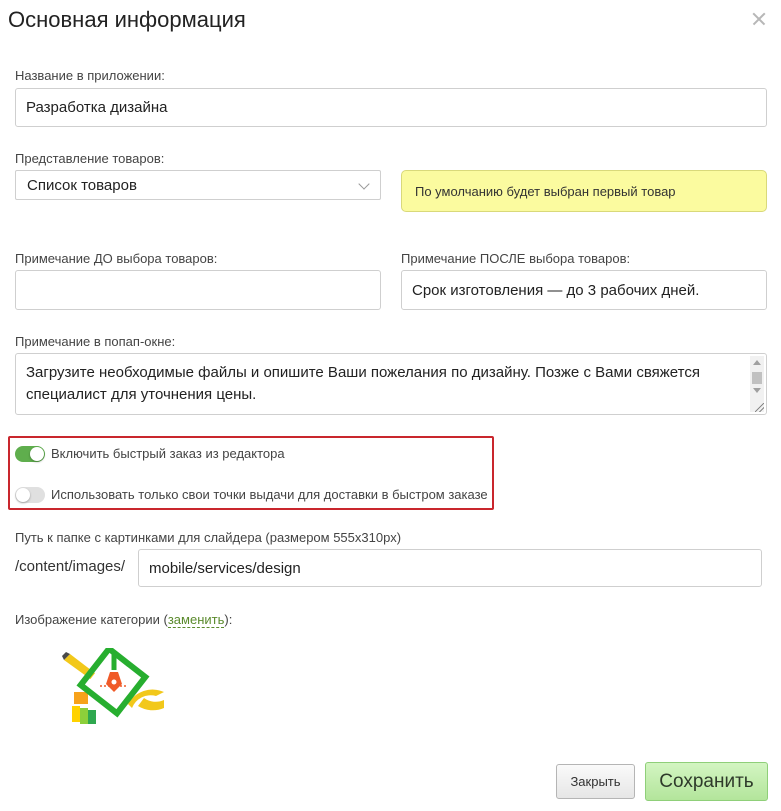  What do you see at coordinates (759, 407) in the screenshot?
I see `resize-grip-icon` at bounding box center [759, 407].